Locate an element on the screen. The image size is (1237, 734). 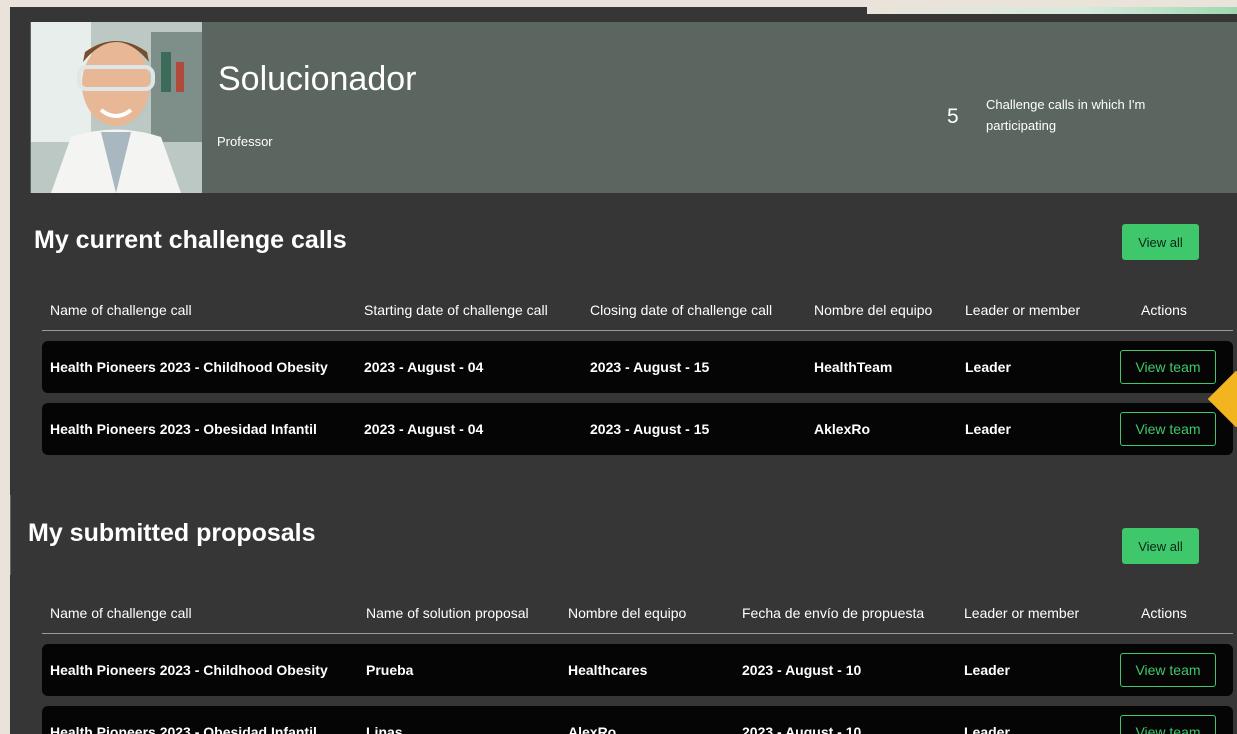
team-name: HealthTeam is located at coordinates (853, 367).